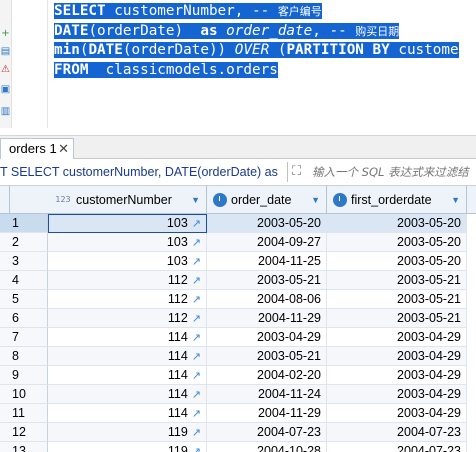  Describe the element at coordinates (267, 447) in the screenshot. I see `cell-order_date: 2004-10-28` at that location.